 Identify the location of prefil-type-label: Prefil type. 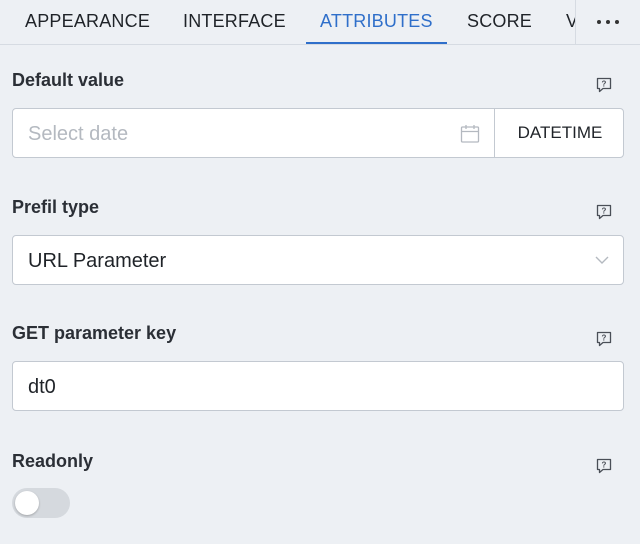
(56, 207).